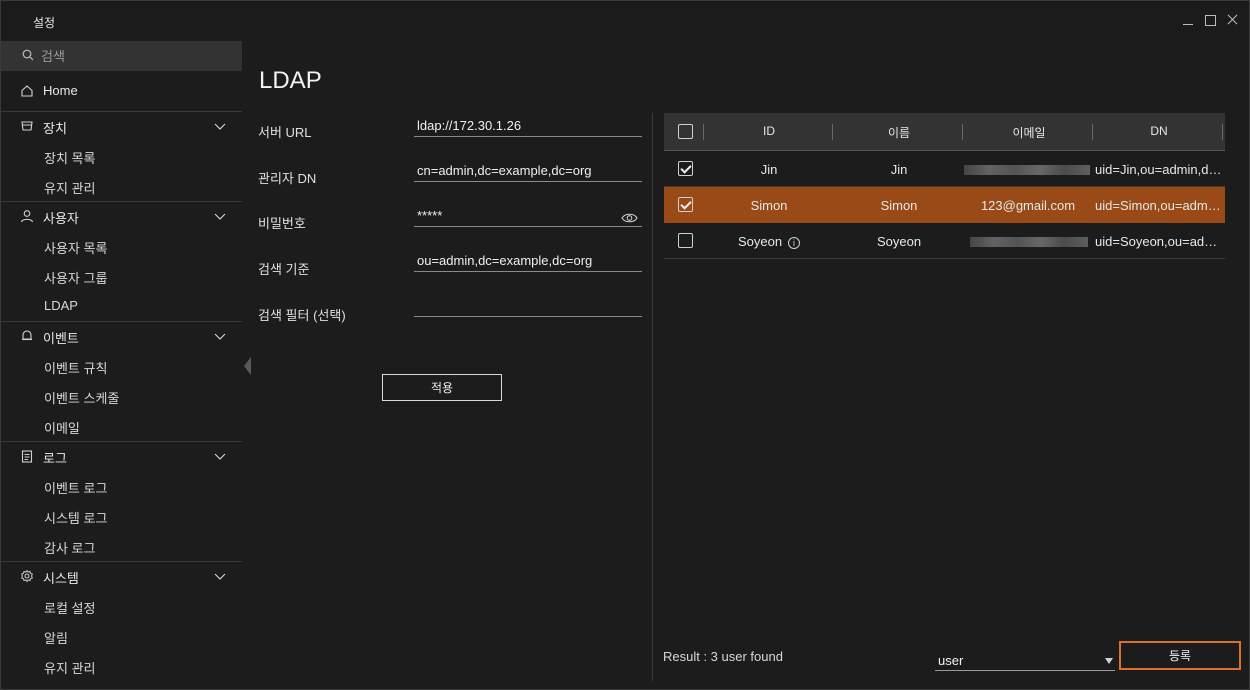  What do you see at coordinates (27, 126) in the screenshot?
I see `device-icon` at bounding box center [27, 126].